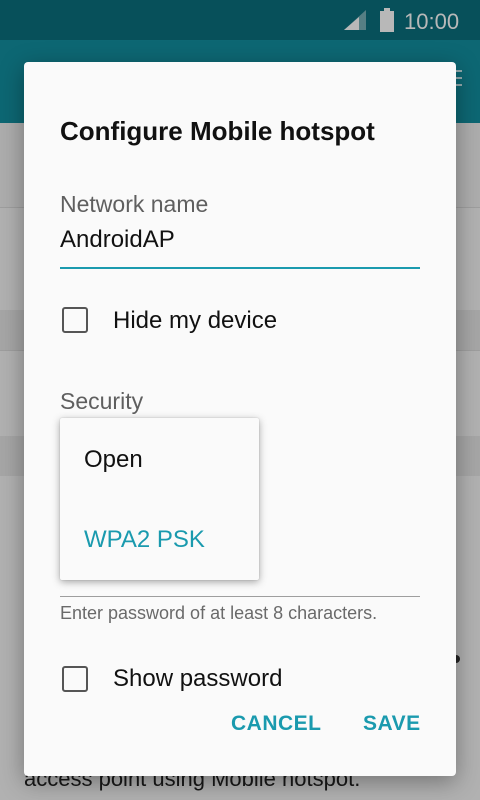  Describe the element at coordinates (197, 679) in the screenshot. I see `show-password-label: Show password` at that location.